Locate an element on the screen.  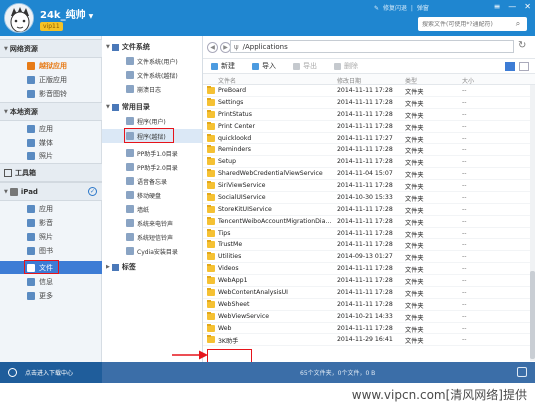
tree-item-sms-ringtones: 系统短信铃声 is located at coordinates (152, 237).